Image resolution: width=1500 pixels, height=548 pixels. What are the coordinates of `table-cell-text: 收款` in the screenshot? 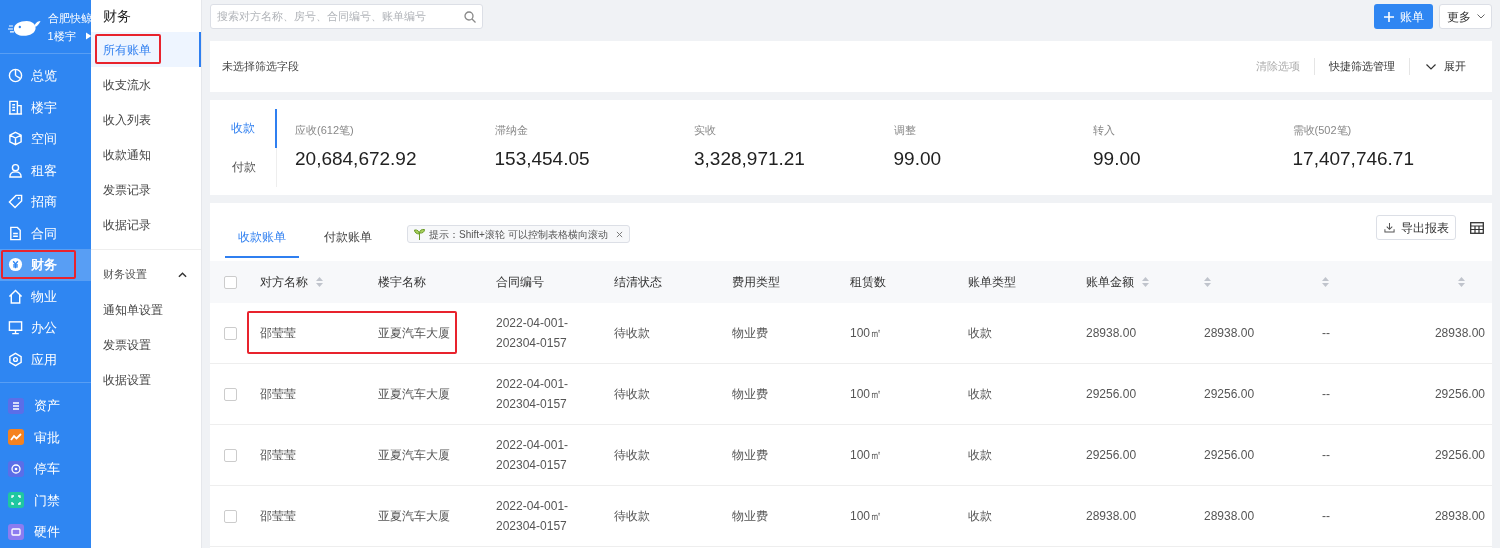 It's located at (980, 516).